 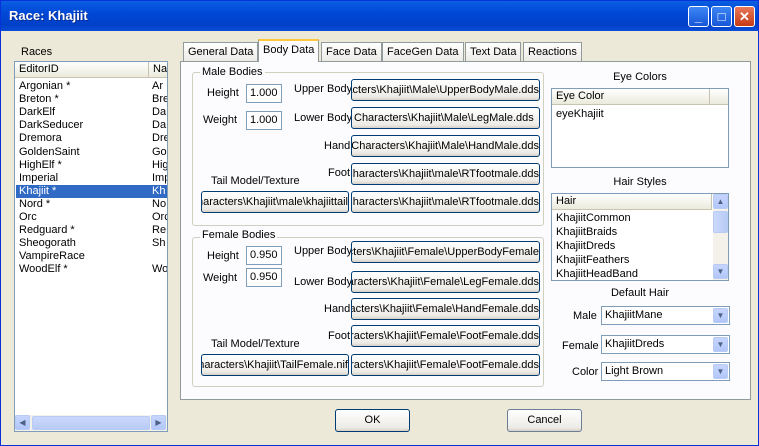 I want to click on female-tail-texture-button: Characters\Khajiit\Female\FootFemale.dds, so click(x=445, y=365).